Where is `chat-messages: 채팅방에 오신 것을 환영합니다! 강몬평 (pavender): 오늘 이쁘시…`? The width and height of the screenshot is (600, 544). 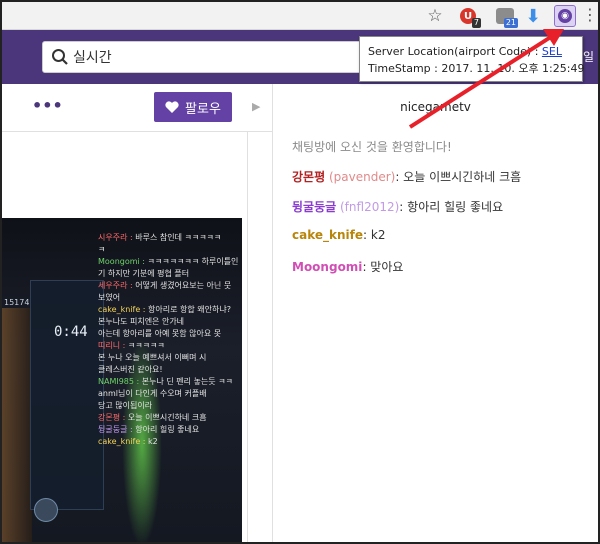 chat-messages: 채팅방에 오신 것을 환영합니다! 강몬평 (pavender): 오늘 이쁘시… is located at coordinates (442, 213).